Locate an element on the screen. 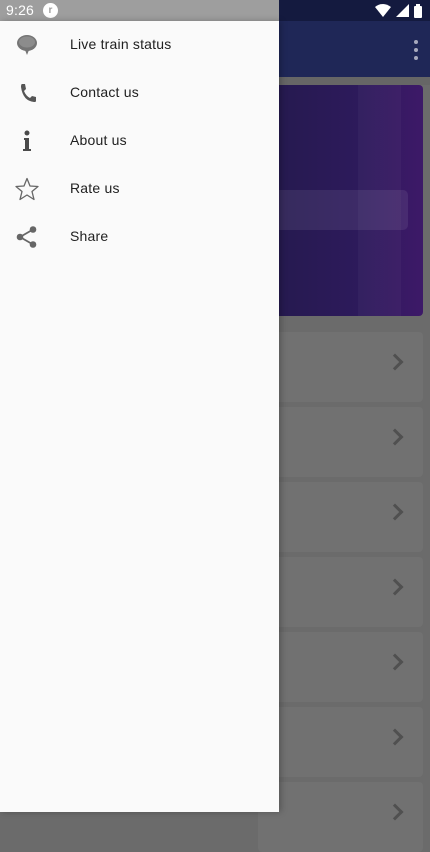  status-time: 9:26 is located at coordinates (20, 10).